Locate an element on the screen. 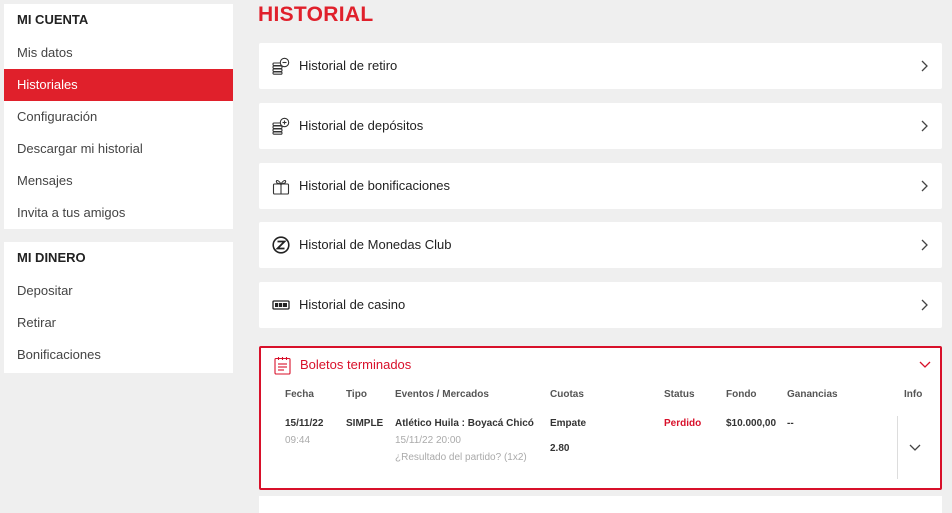 Image resolution: width=952 pixels, height=513 pixels. ticket-date: 15/11/22 is located at coordinates (304, 423).